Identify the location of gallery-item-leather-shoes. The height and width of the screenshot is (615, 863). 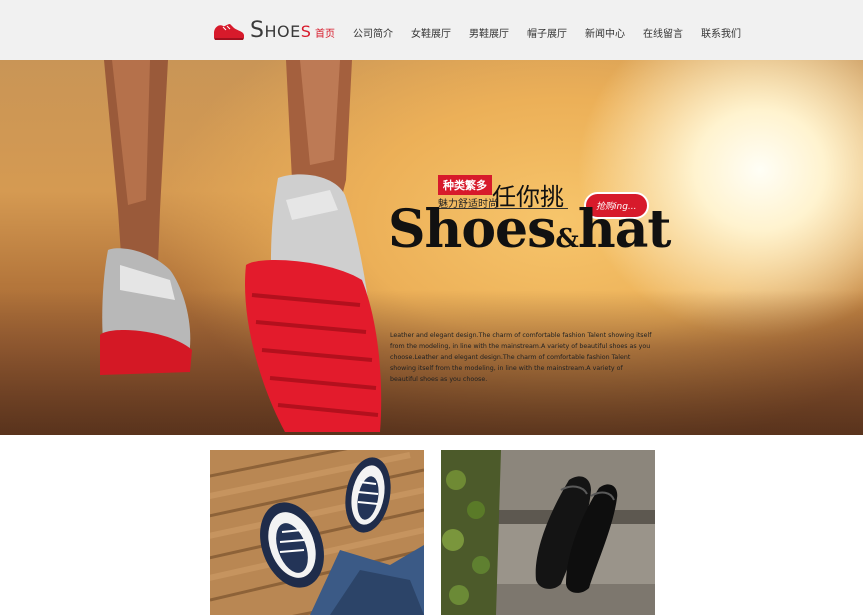
(548, 532).